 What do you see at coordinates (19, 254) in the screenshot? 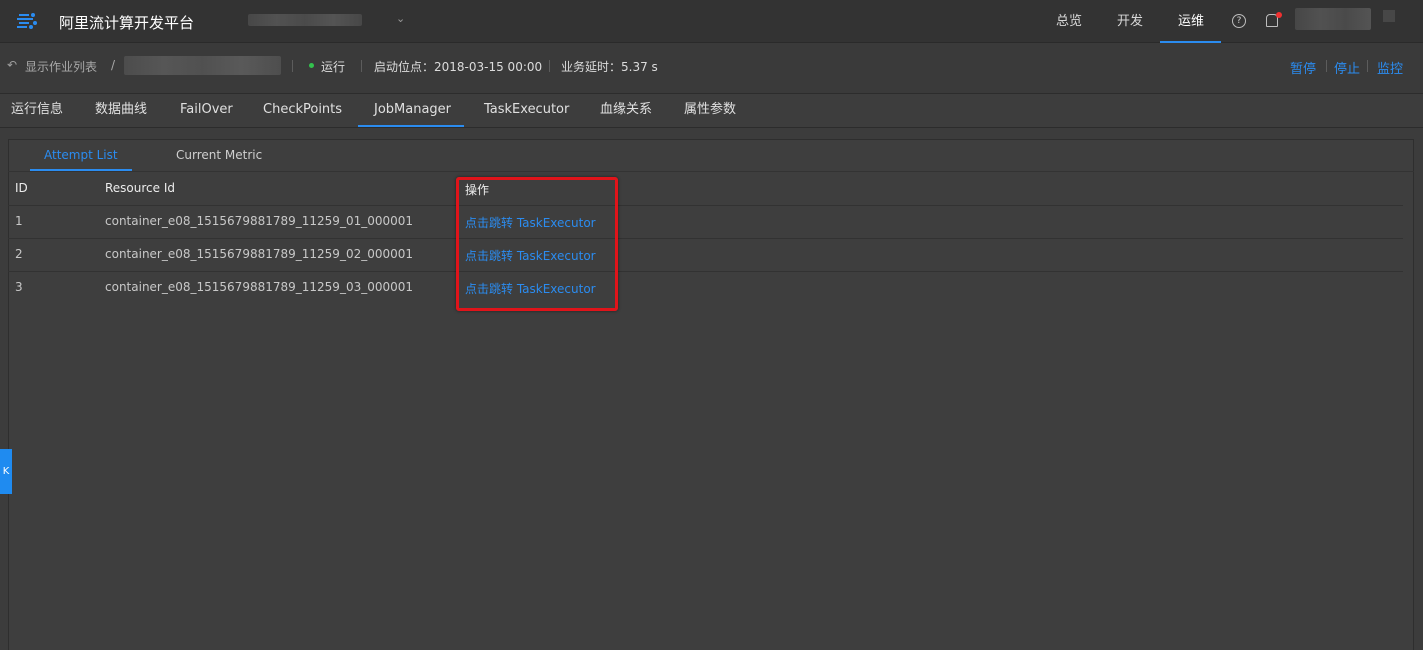
I see `row-2-id: 2` at bounding box center [19, 254].